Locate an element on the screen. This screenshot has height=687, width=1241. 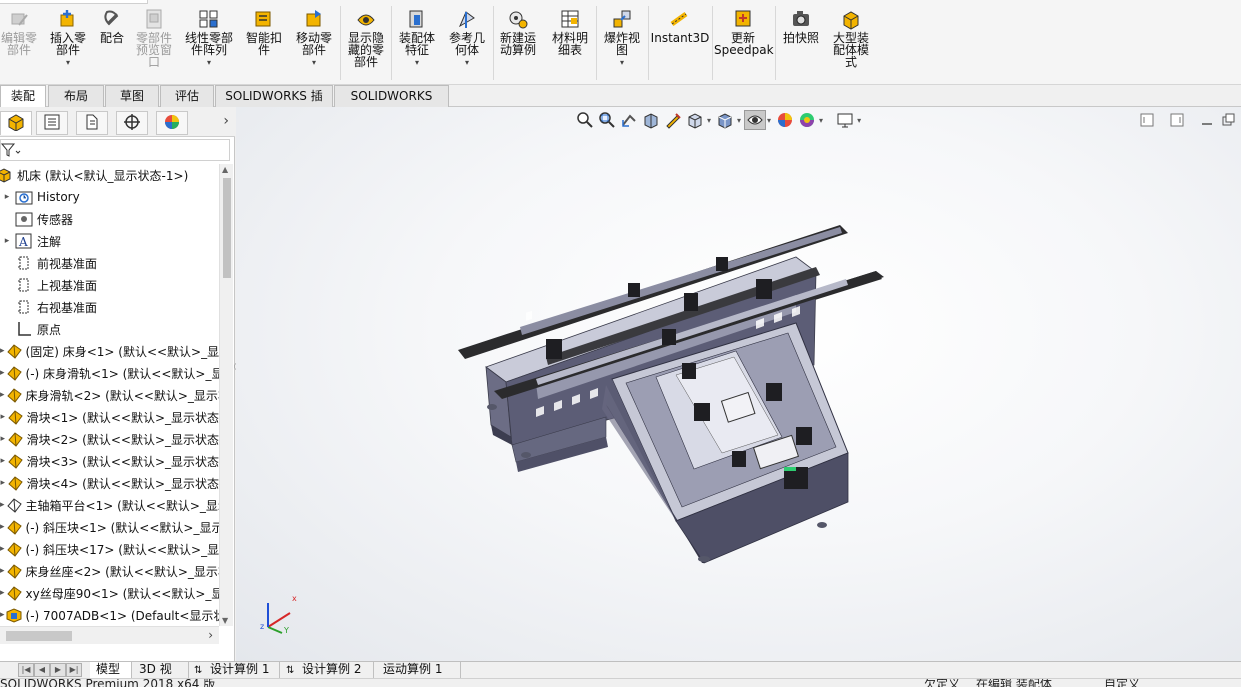
next-tab-icon: ▶ is located at coordinates (58, 670).